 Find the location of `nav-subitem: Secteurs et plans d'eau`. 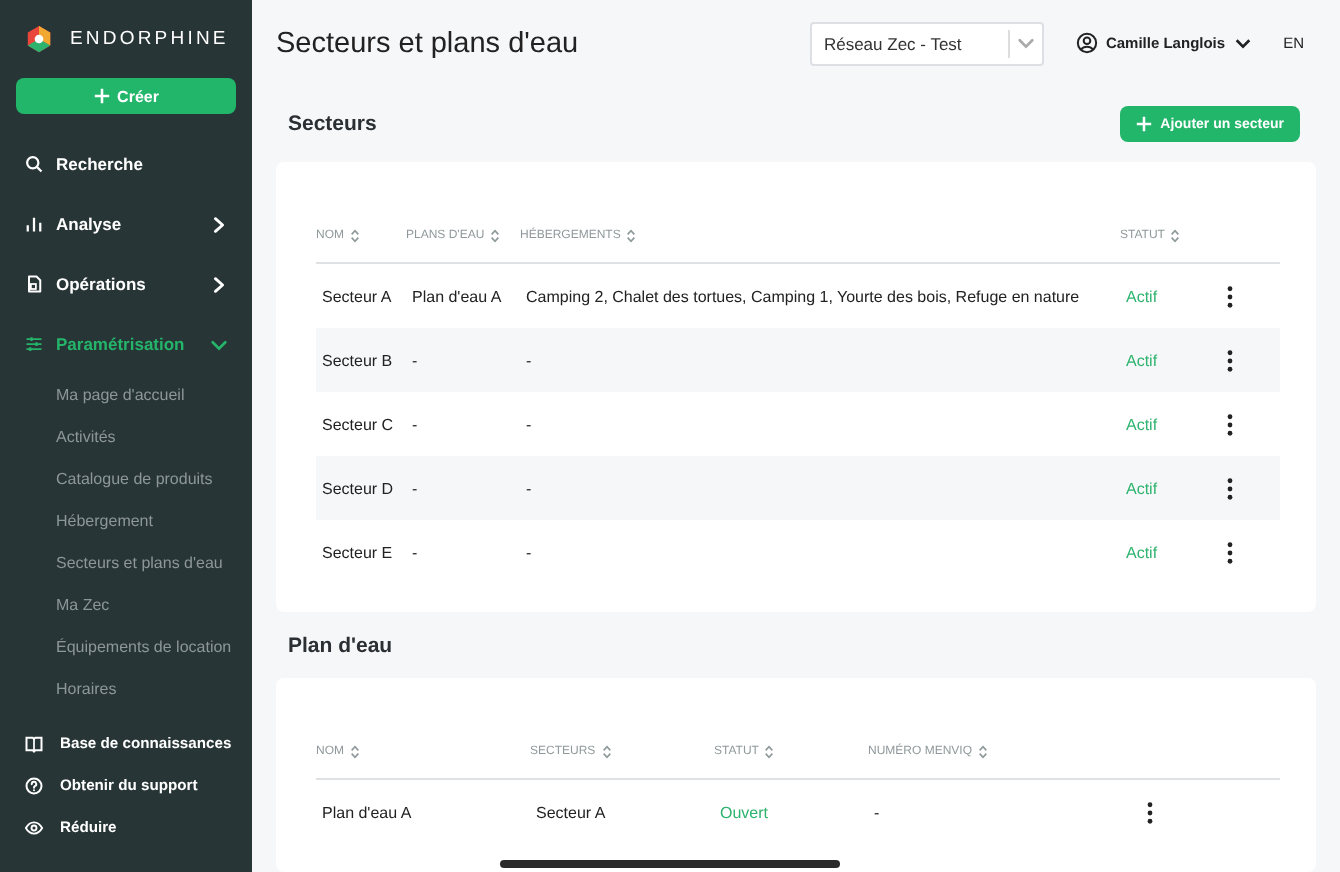

nav-subitem: Secteurs et plans d'eau is located at coordinates (126, 563).